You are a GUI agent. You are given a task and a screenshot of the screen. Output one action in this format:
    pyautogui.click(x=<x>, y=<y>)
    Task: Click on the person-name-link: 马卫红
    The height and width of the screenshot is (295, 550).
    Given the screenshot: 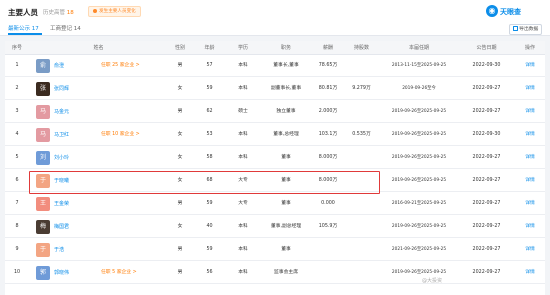 What is the action you would take?
    pyautogui.click(x=61, y=135)
    